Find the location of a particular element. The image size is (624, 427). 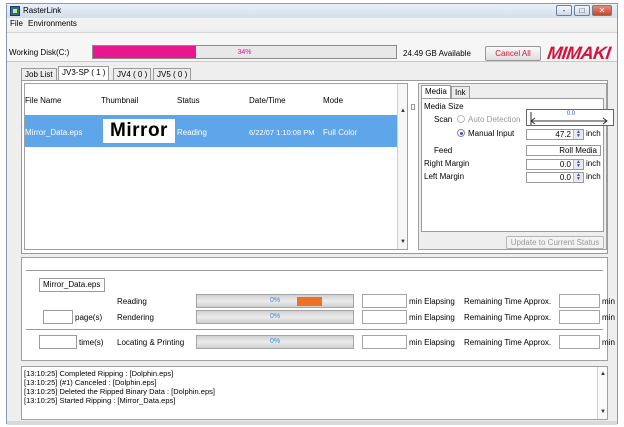

disk-usage-percent: 34% is located at coordinates (244, 52).